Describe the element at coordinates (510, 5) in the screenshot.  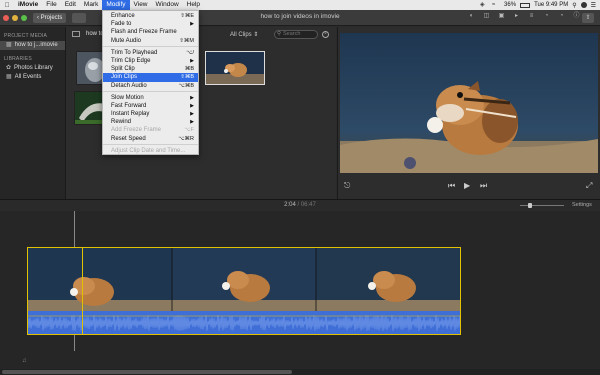
I see `battery-percent: 36%` at that location.